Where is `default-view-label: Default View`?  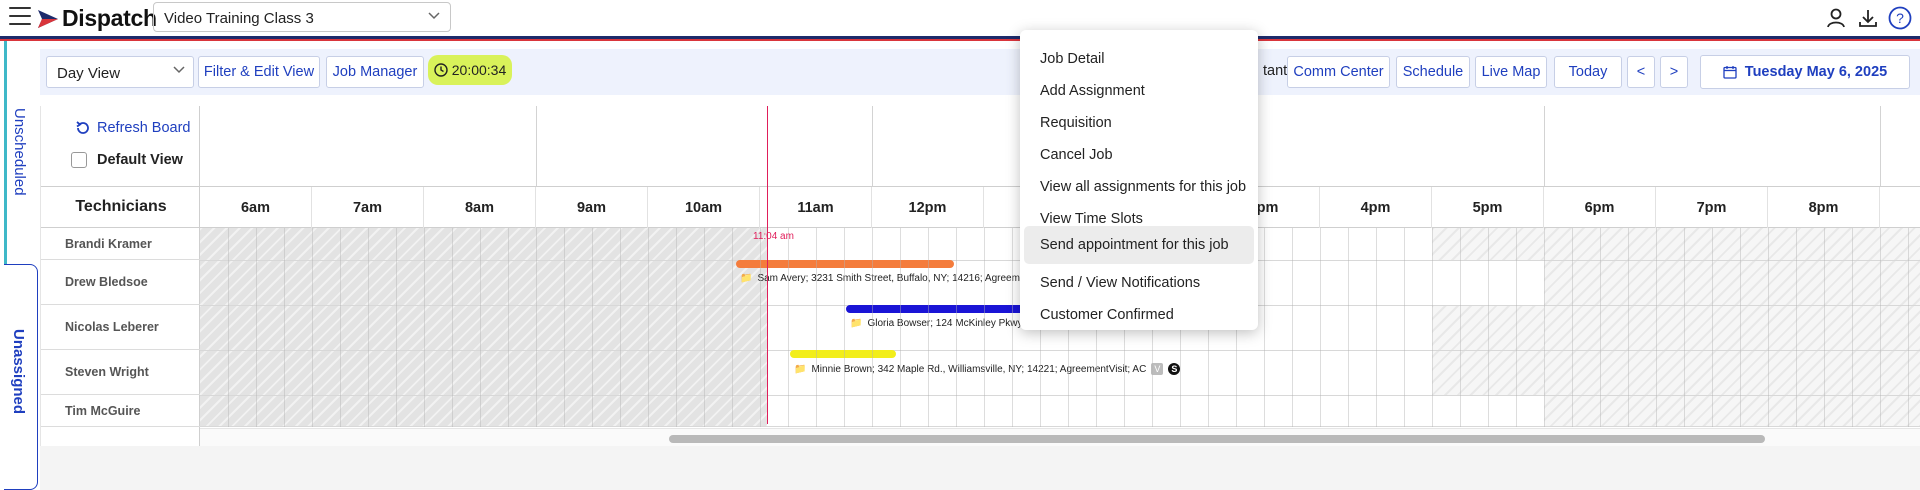 default-view-label: Default View is located at coordinates (140, 160).